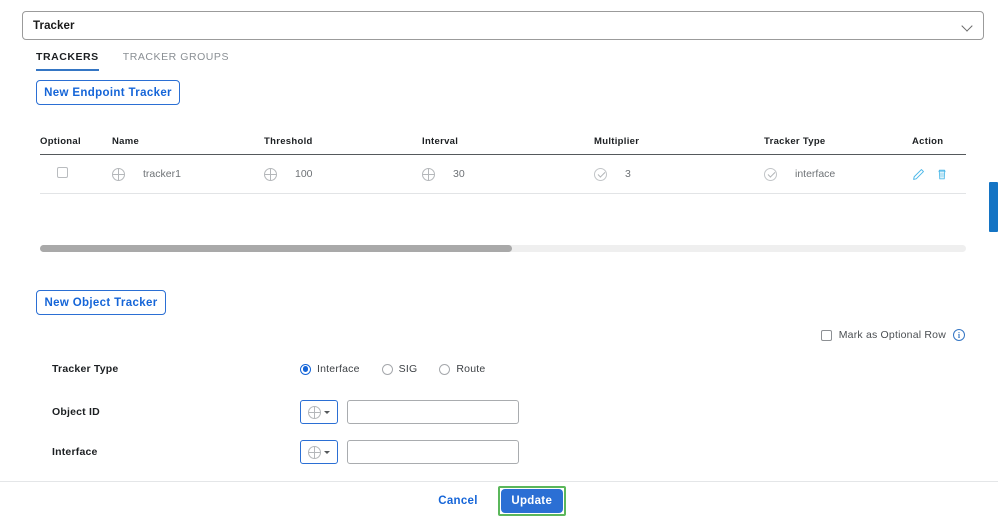 This screenshot has width=998, height=519. Describe the element at coordinates (815, 174) in the screenshot. I see `cell-tracker-type-value: interface` at that location.